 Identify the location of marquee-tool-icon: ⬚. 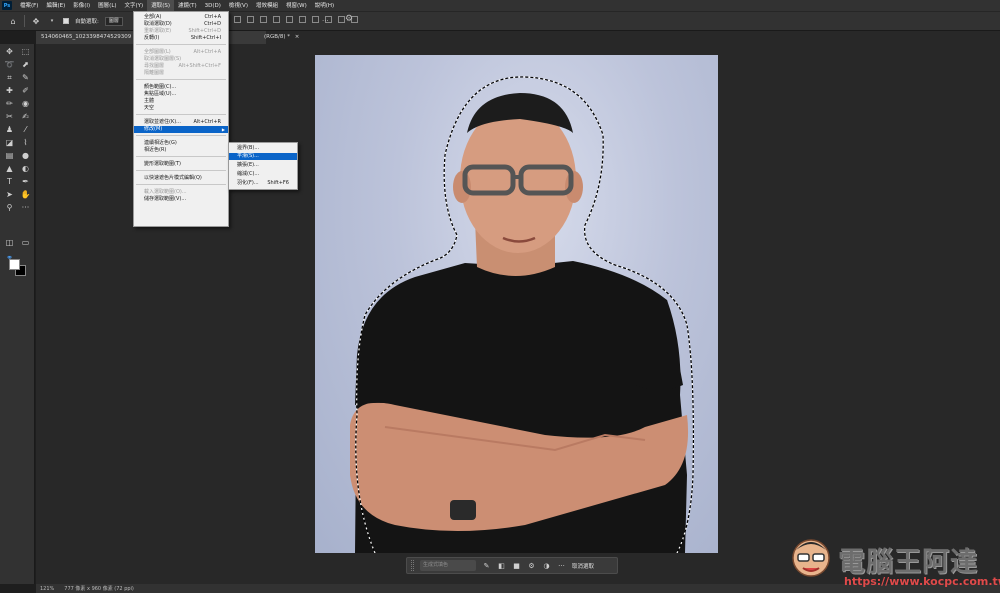
(25, 51).